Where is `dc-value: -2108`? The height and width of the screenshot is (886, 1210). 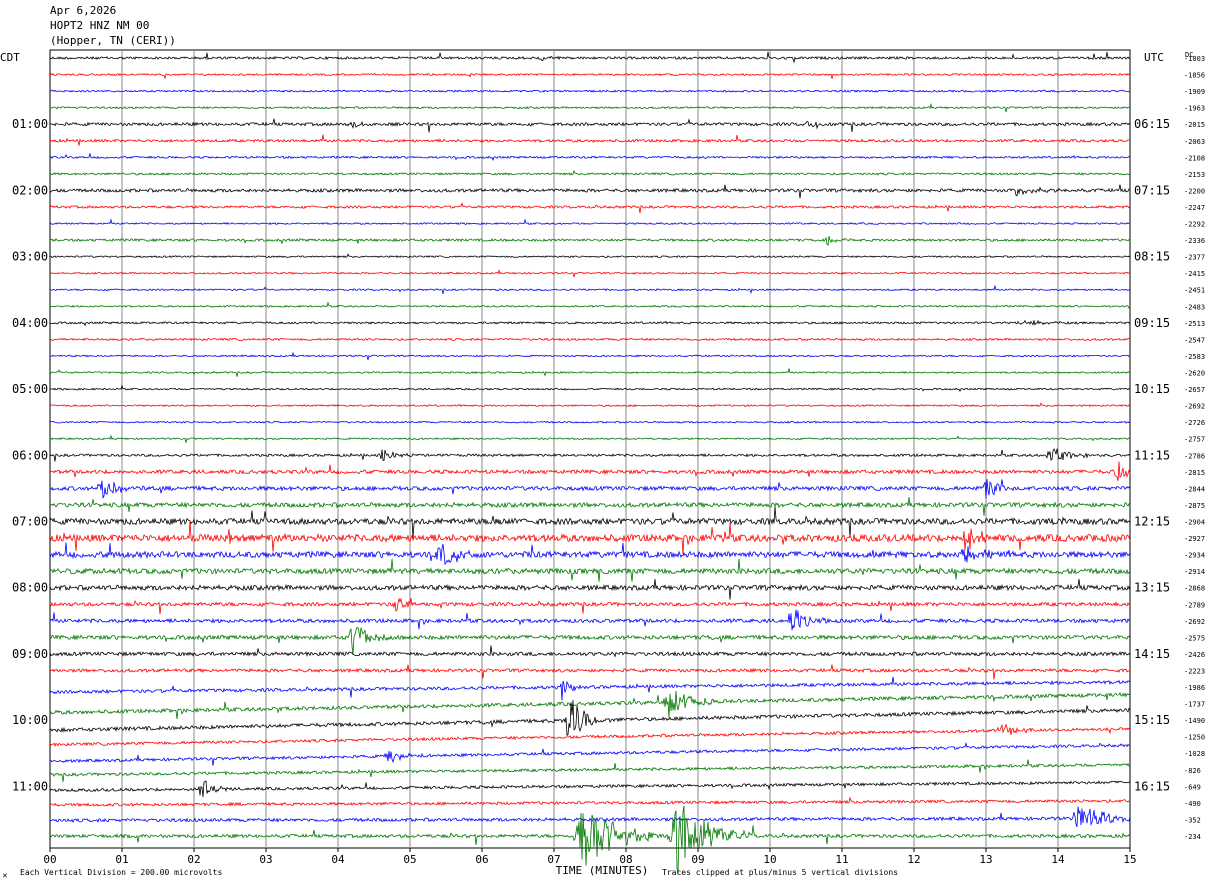 dc-value: -2108 is located at coordinates (1194, 158).